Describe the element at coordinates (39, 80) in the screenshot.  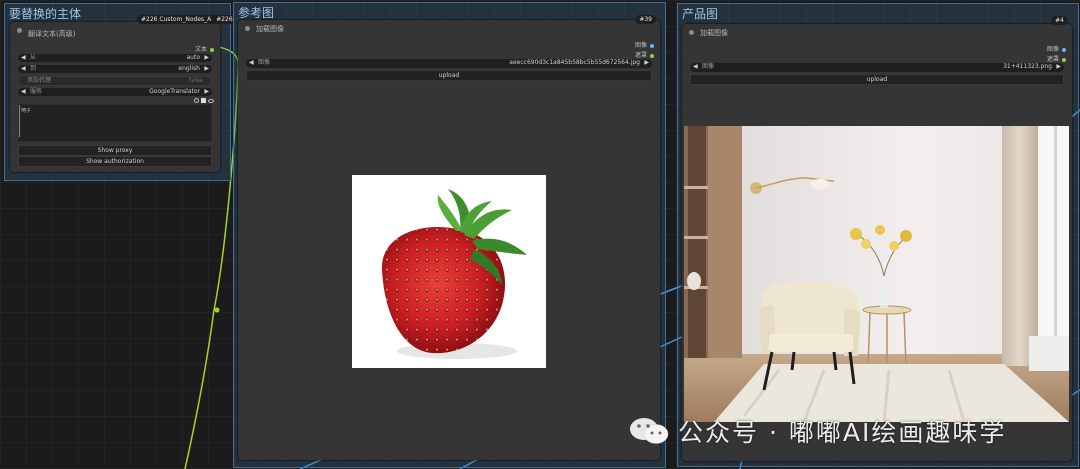
I see `toggle-label: 添加代理` at that location.